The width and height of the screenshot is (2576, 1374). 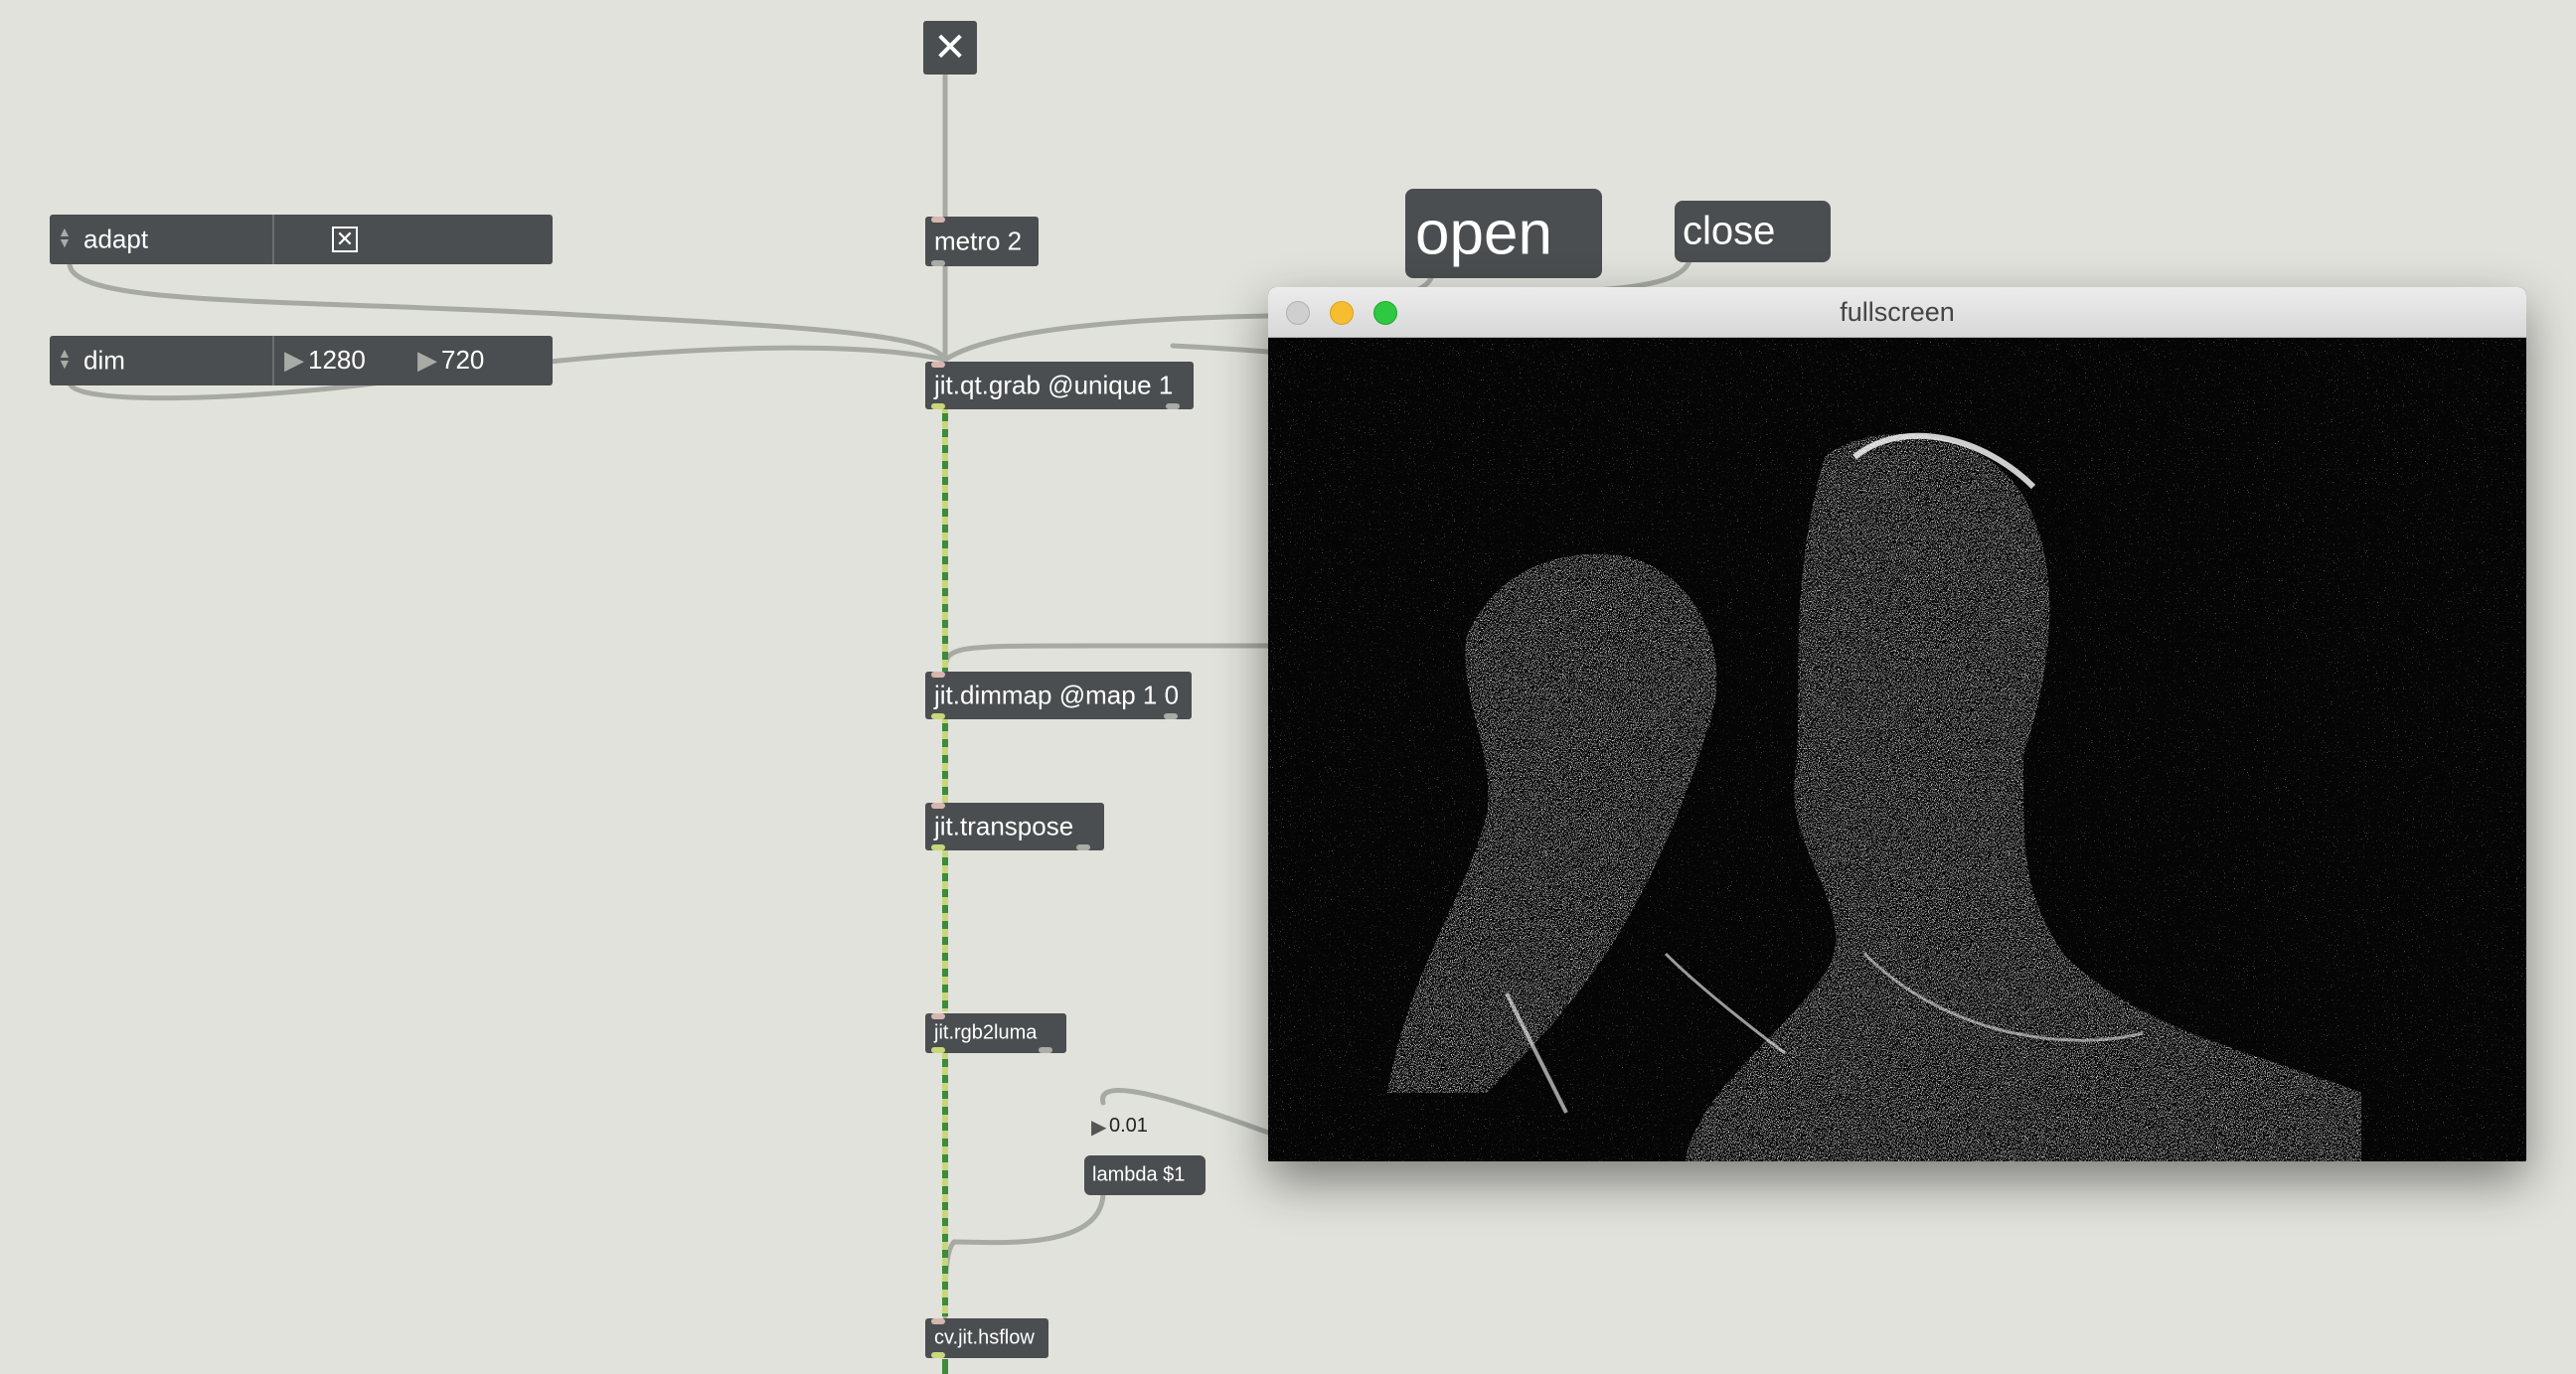 What do you see at coordinates (995, 1033) in the screenshot?
I see `jit-rgb2luma-object: jit.rgb2luma` at bounding box center [995, 1033].